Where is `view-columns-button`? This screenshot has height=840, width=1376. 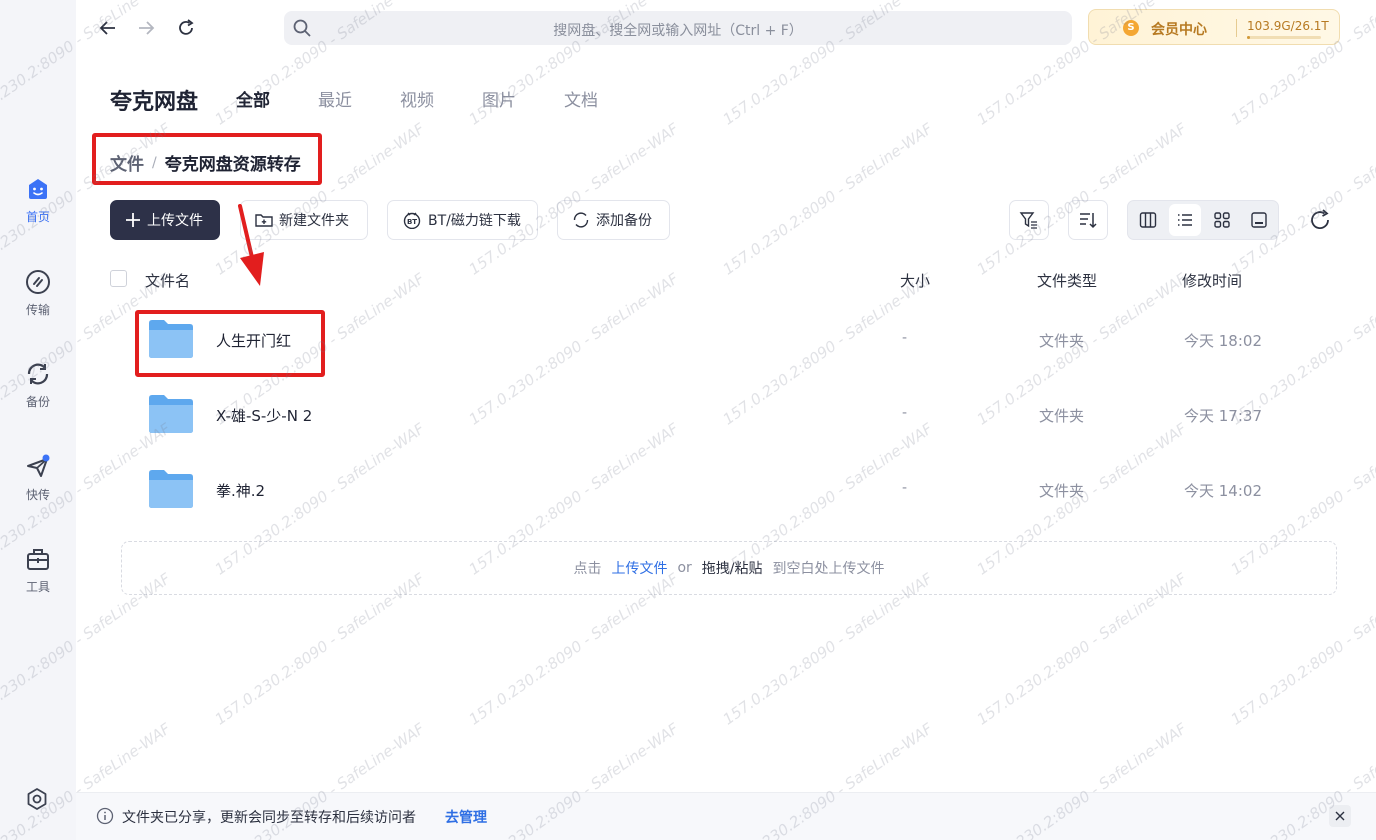 view-columns-button is located at coordinates (1148, 220).